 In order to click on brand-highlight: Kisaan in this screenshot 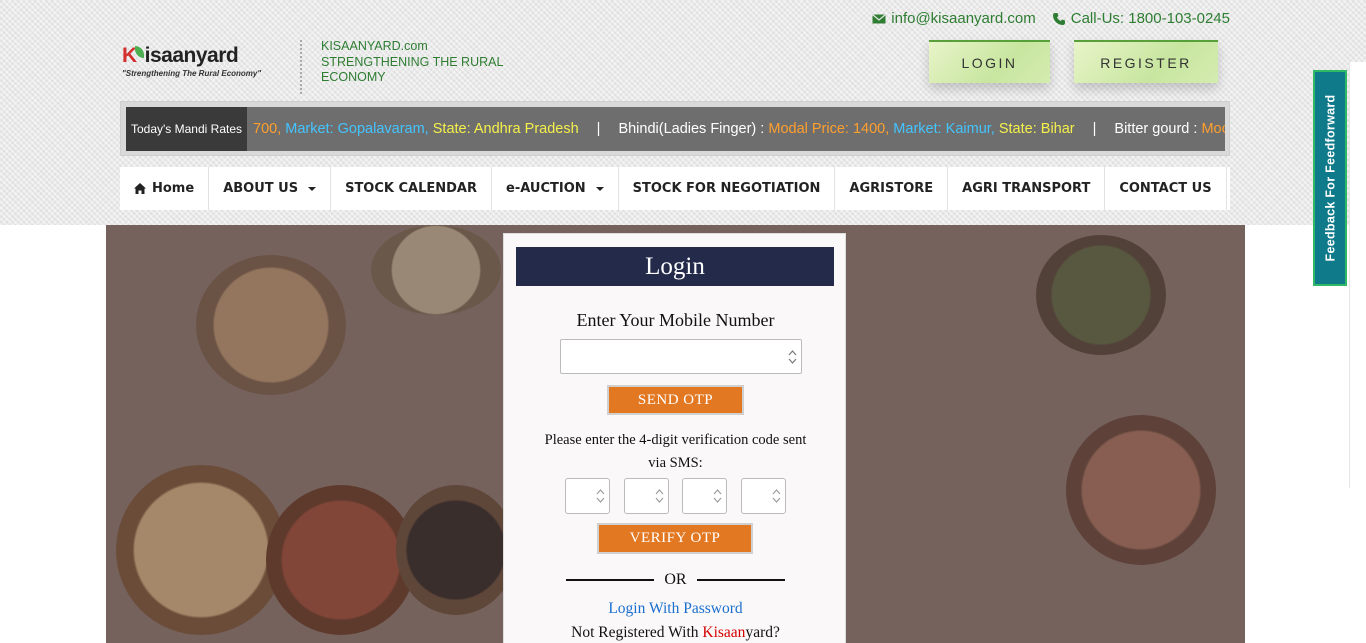, I will do `click(724, 632)`.